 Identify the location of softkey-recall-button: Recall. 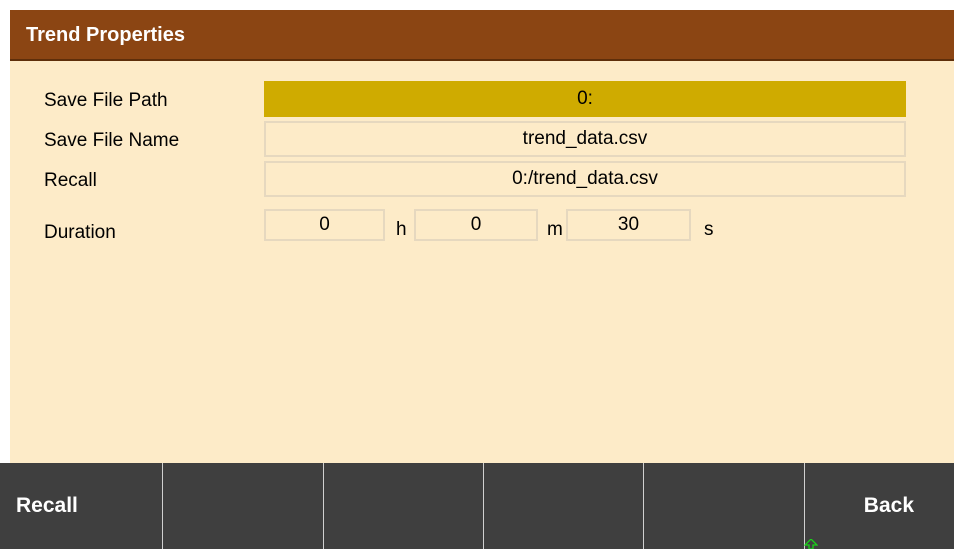
(81, 506).